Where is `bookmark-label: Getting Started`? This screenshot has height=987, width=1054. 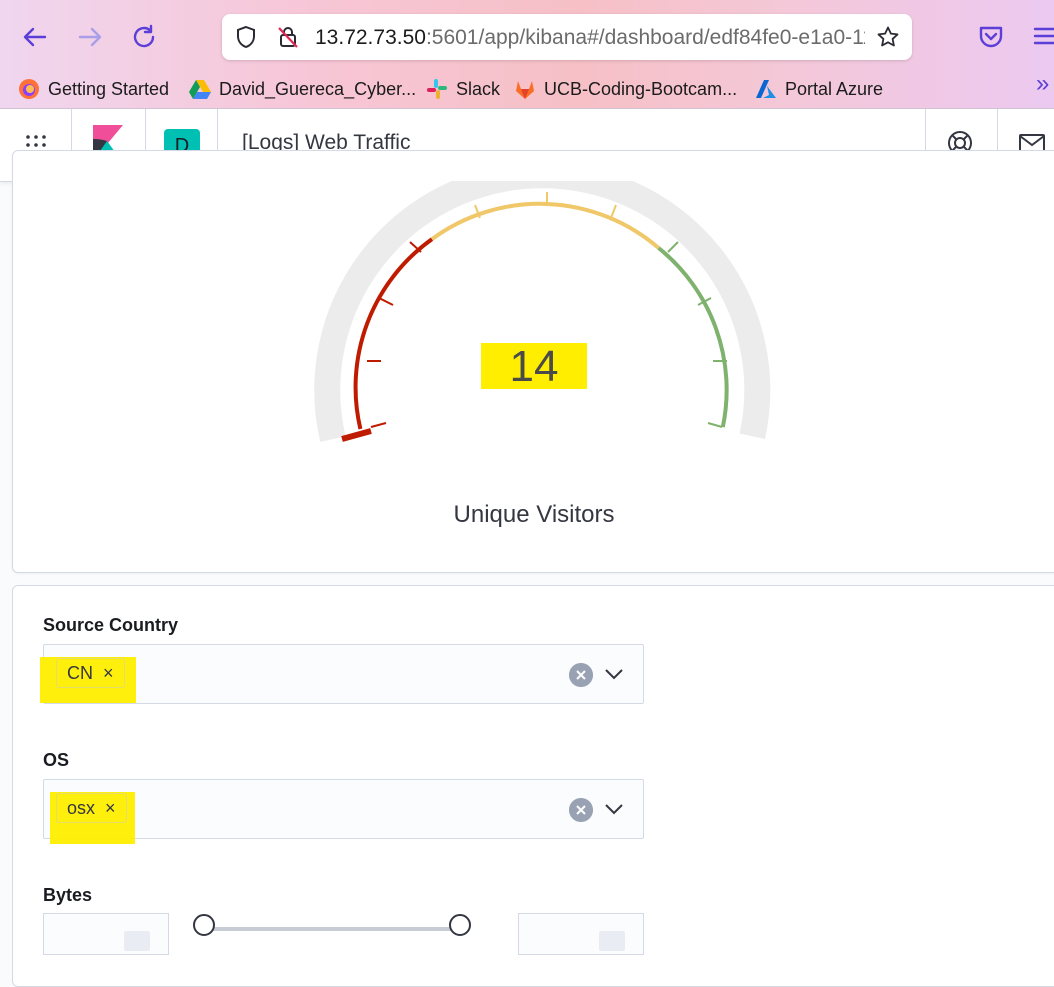 bookmark-label: Getting Started is located at coordinates (109, 88).